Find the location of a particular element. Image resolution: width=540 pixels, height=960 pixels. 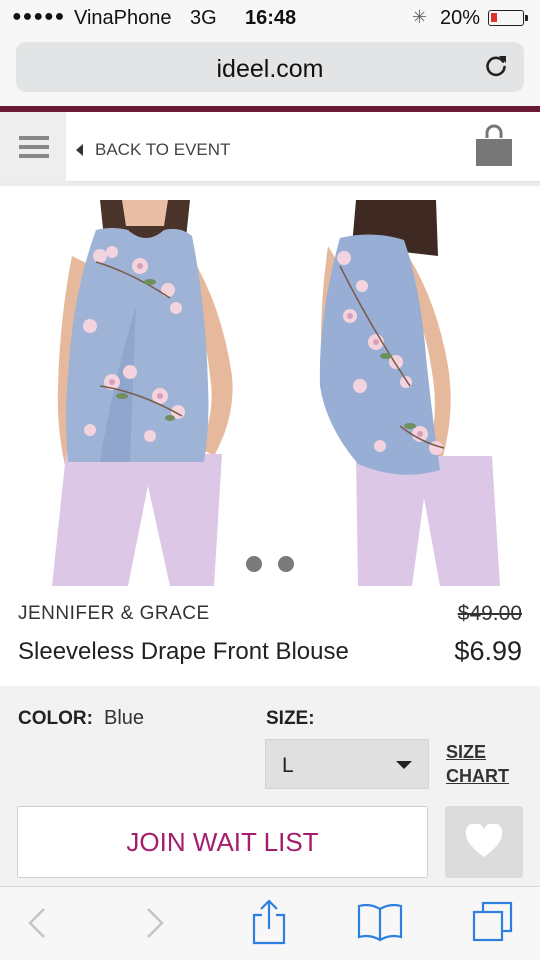

url-text: ideel.com is located at coordinates (270, 69).